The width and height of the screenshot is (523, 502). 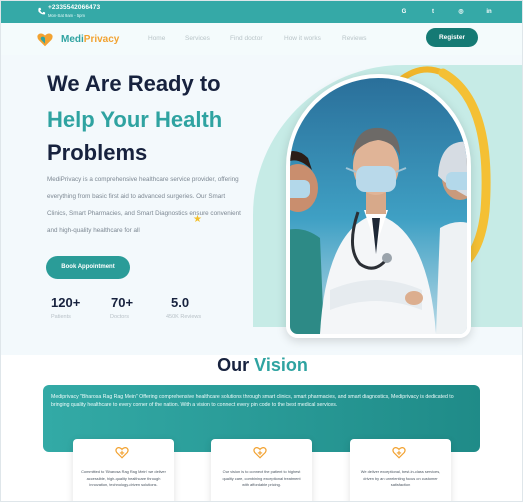 I want to click on brand-part-medi: Medi, so click(x=72, y=39).